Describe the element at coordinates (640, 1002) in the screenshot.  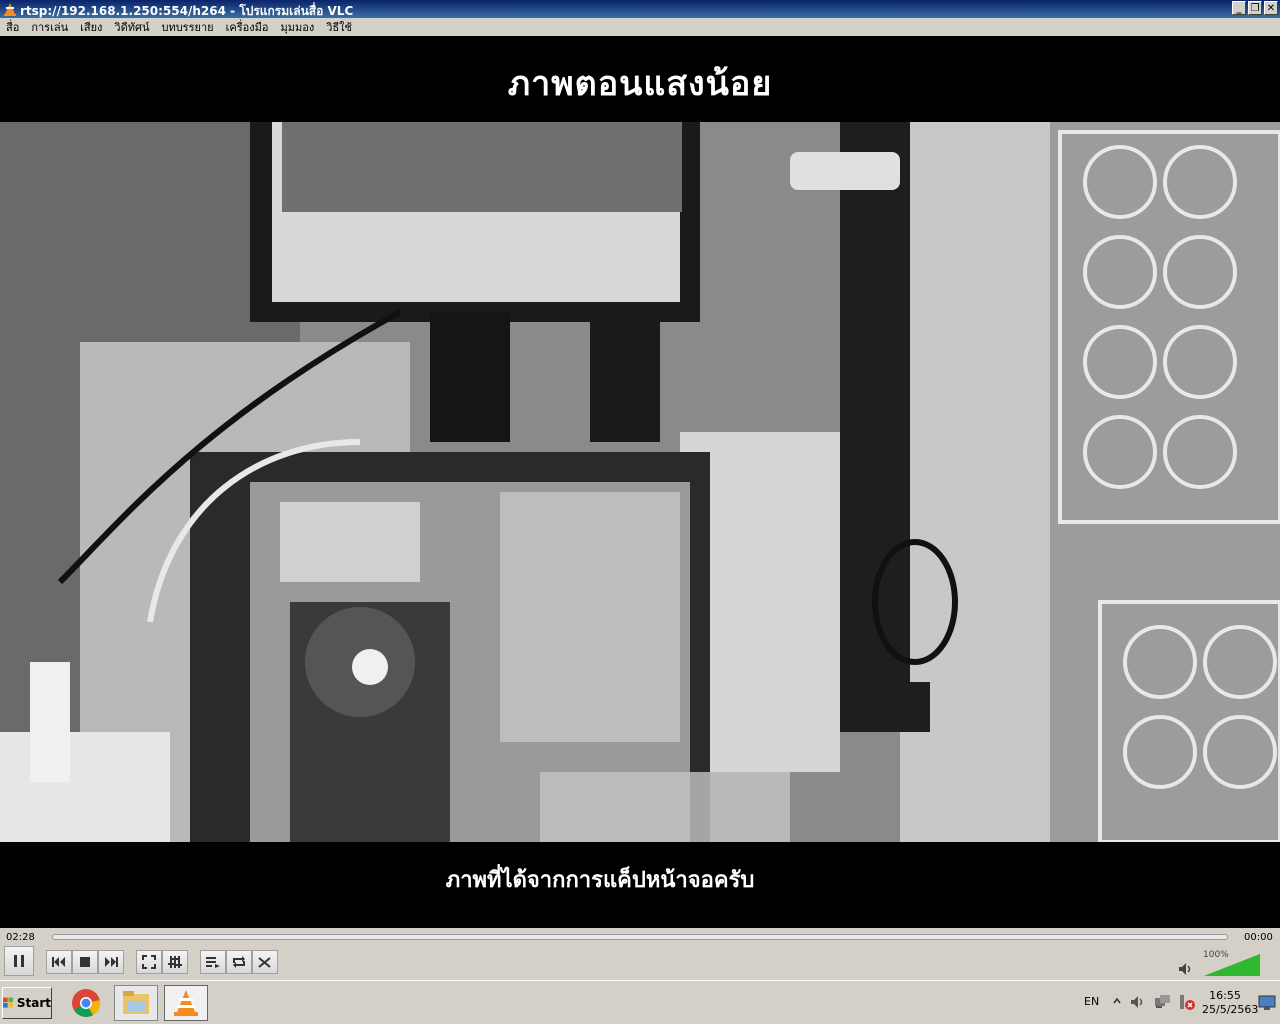
I see `taskbar: Start EN 16:55 25/5/2563` at that location.